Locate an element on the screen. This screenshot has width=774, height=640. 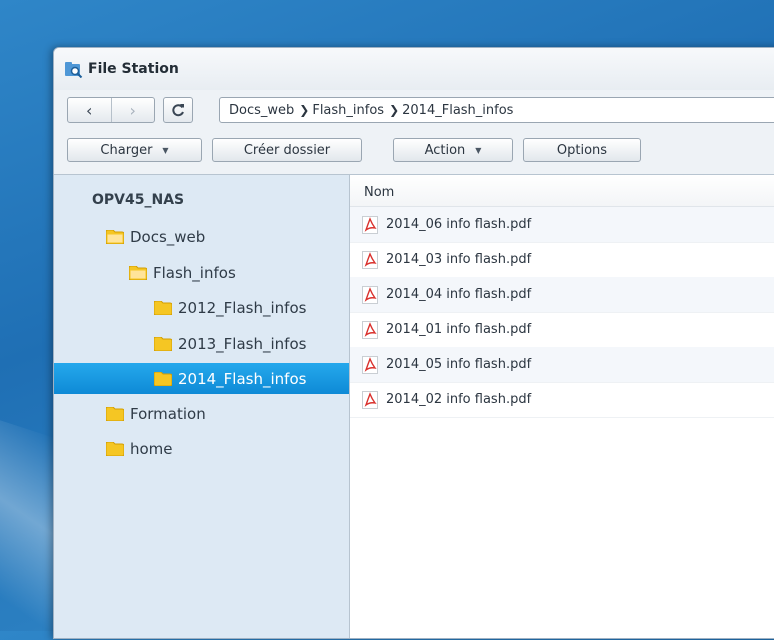
back-button: ‹ is located at coordinates (89, 110).